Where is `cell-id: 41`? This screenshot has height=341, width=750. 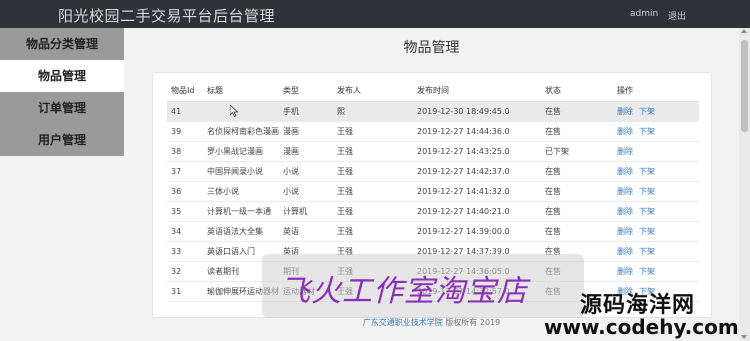
cell-id: 41 is located at coordinates (185, 111).